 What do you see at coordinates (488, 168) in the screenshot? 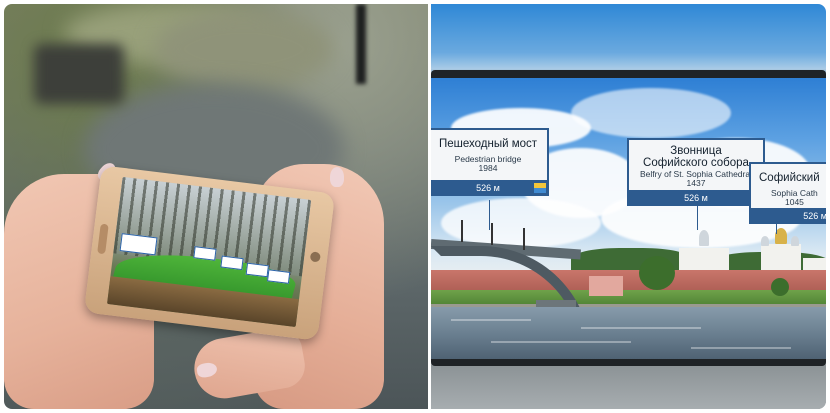
I see `ar-label-year: 1984` at bounding box center [488, 168].